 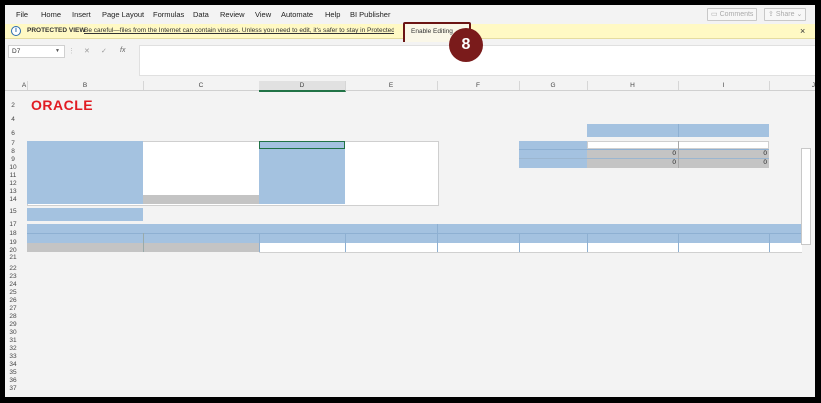 What do you see at coordinates (466, 45) in the screenshot?
I see `step-badge: 8` at bounding box center [466, 45].